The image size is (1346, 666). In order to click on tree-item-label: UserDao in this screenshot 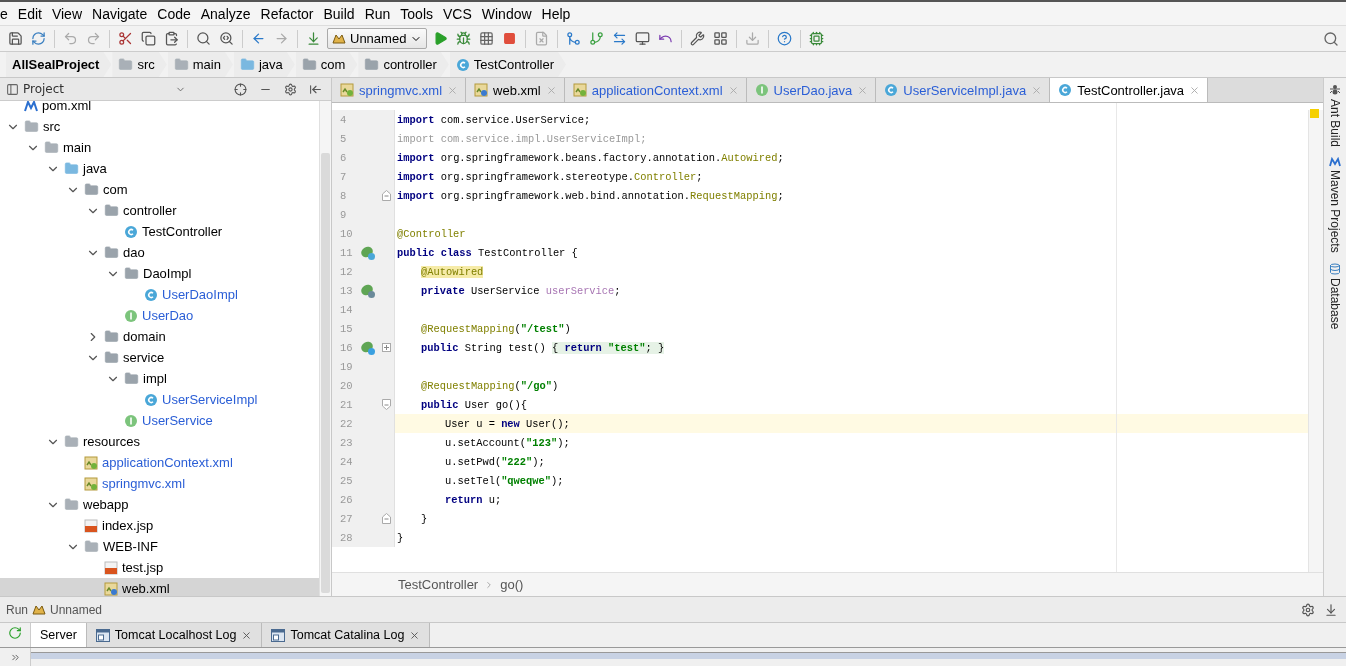, I will do `click(168, 315)`.